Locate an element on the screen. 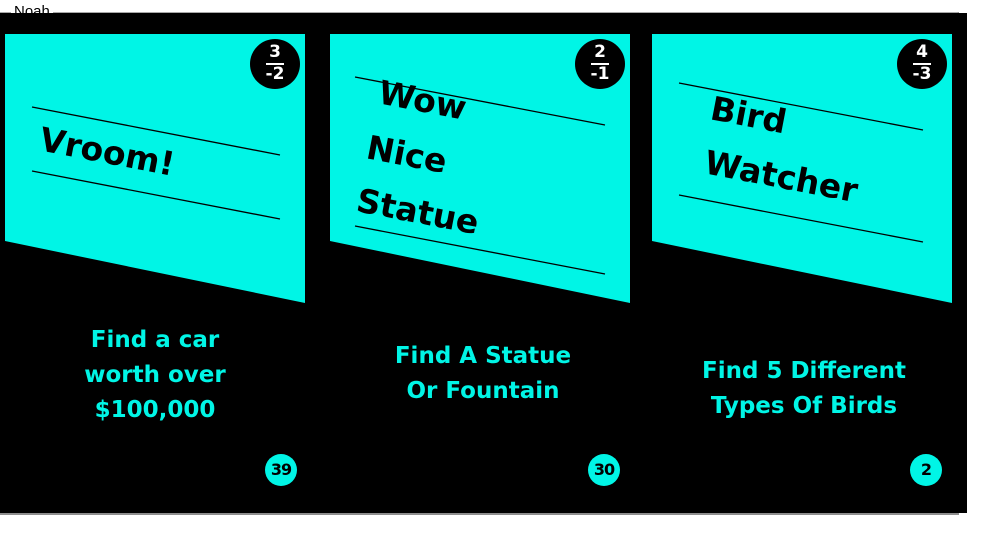  card-number-badge: 39 is located at coordinates (281, 470).